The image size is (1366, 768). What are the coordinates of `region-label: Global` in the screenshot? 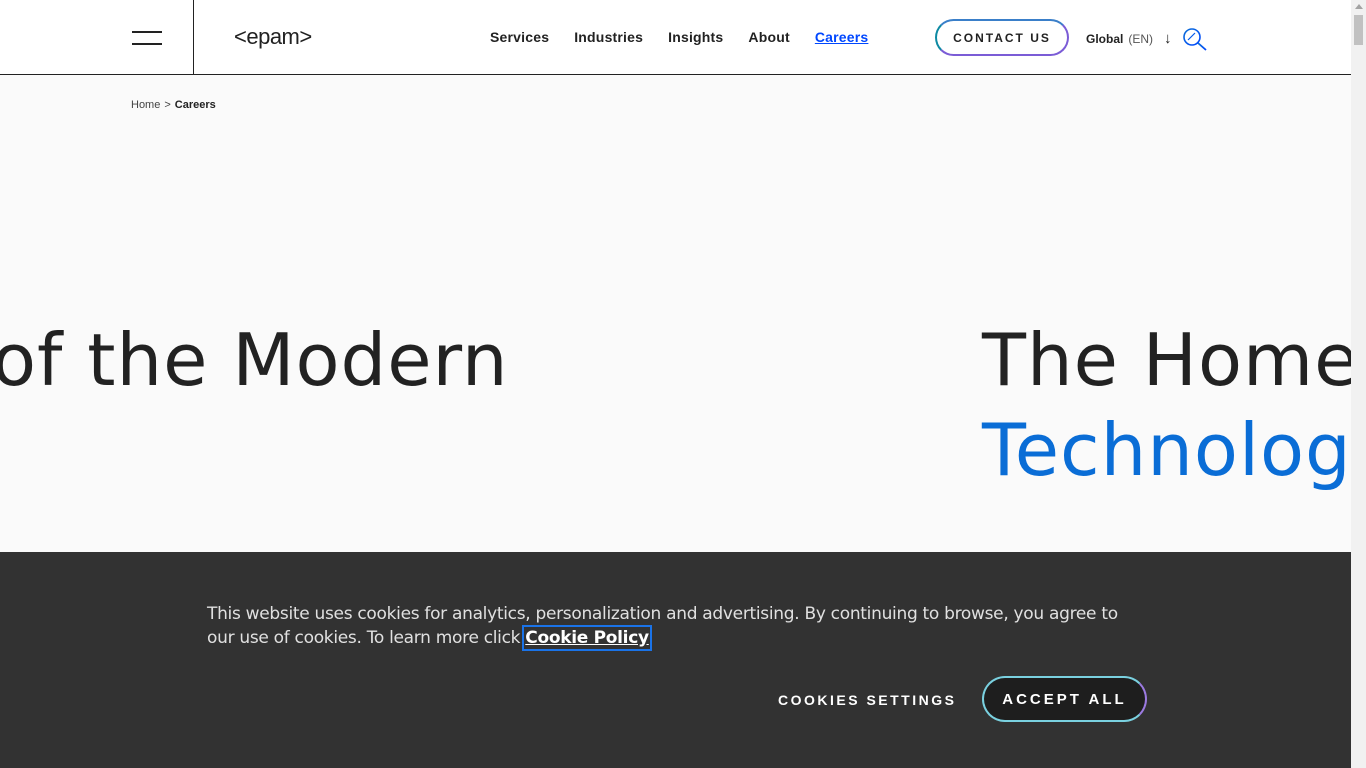 It's located at (1105, 38).